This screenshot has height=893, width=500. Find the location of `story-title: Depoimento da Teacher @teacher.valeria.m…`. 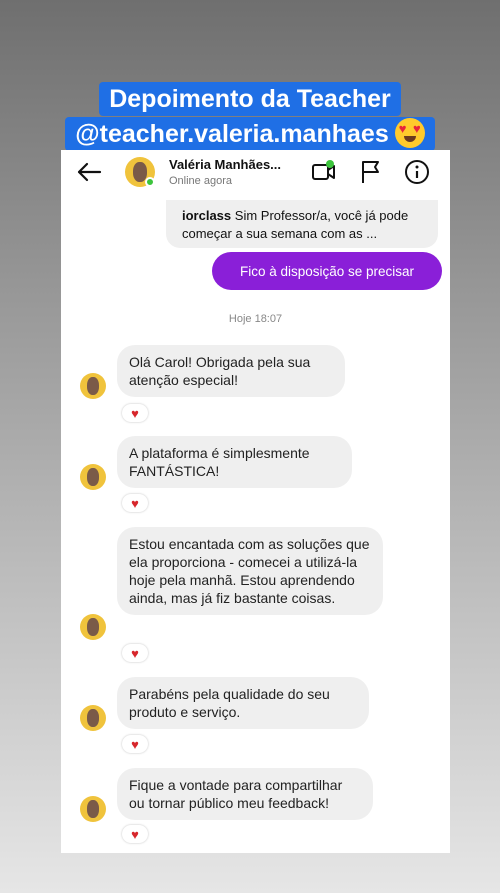

story-title: Depoimento da Teacher @teacher.valeria.m… is located at coordinates (250, 116).